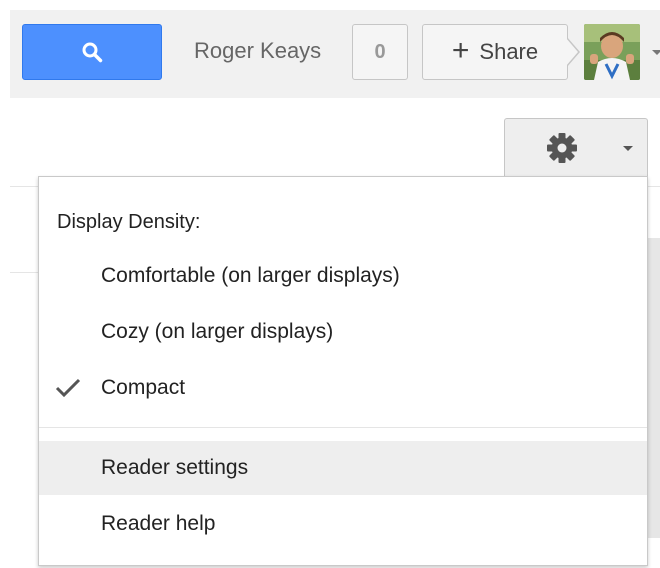  I want to click on menu-item-comfortable: Comfortable (on larger displays), so click(343, 276).